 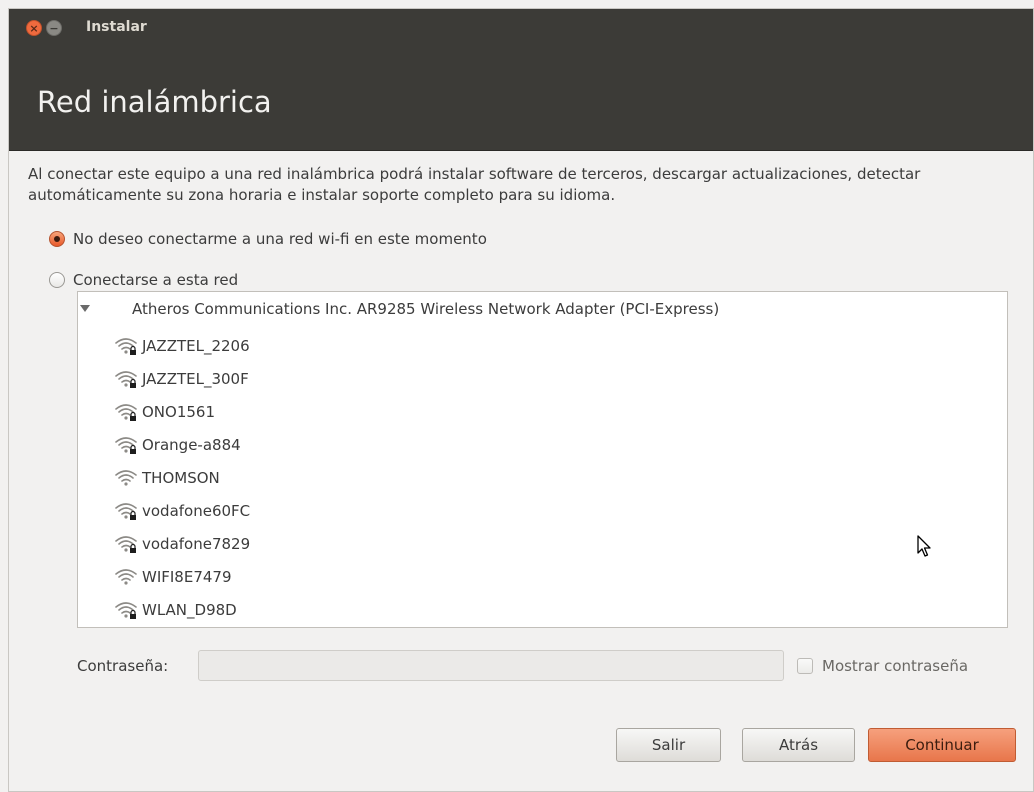 I want to click on network-row: vodafone60FC, so click(x=182, y=511).